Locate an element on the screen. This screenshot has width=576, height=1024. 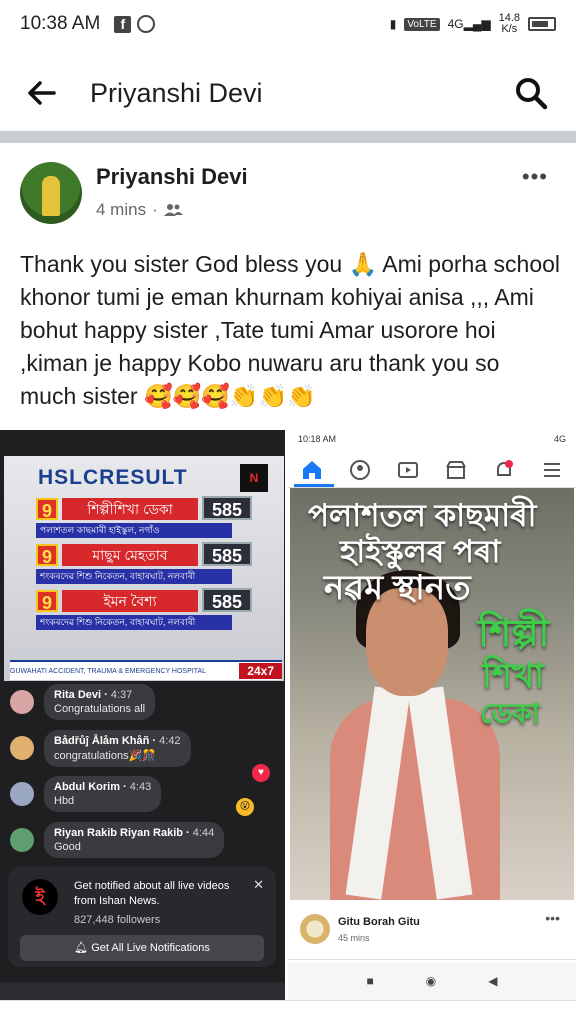
get-notifications-button: 🔔︎ Get All Live Notifications is located at coordinates (142, 948).